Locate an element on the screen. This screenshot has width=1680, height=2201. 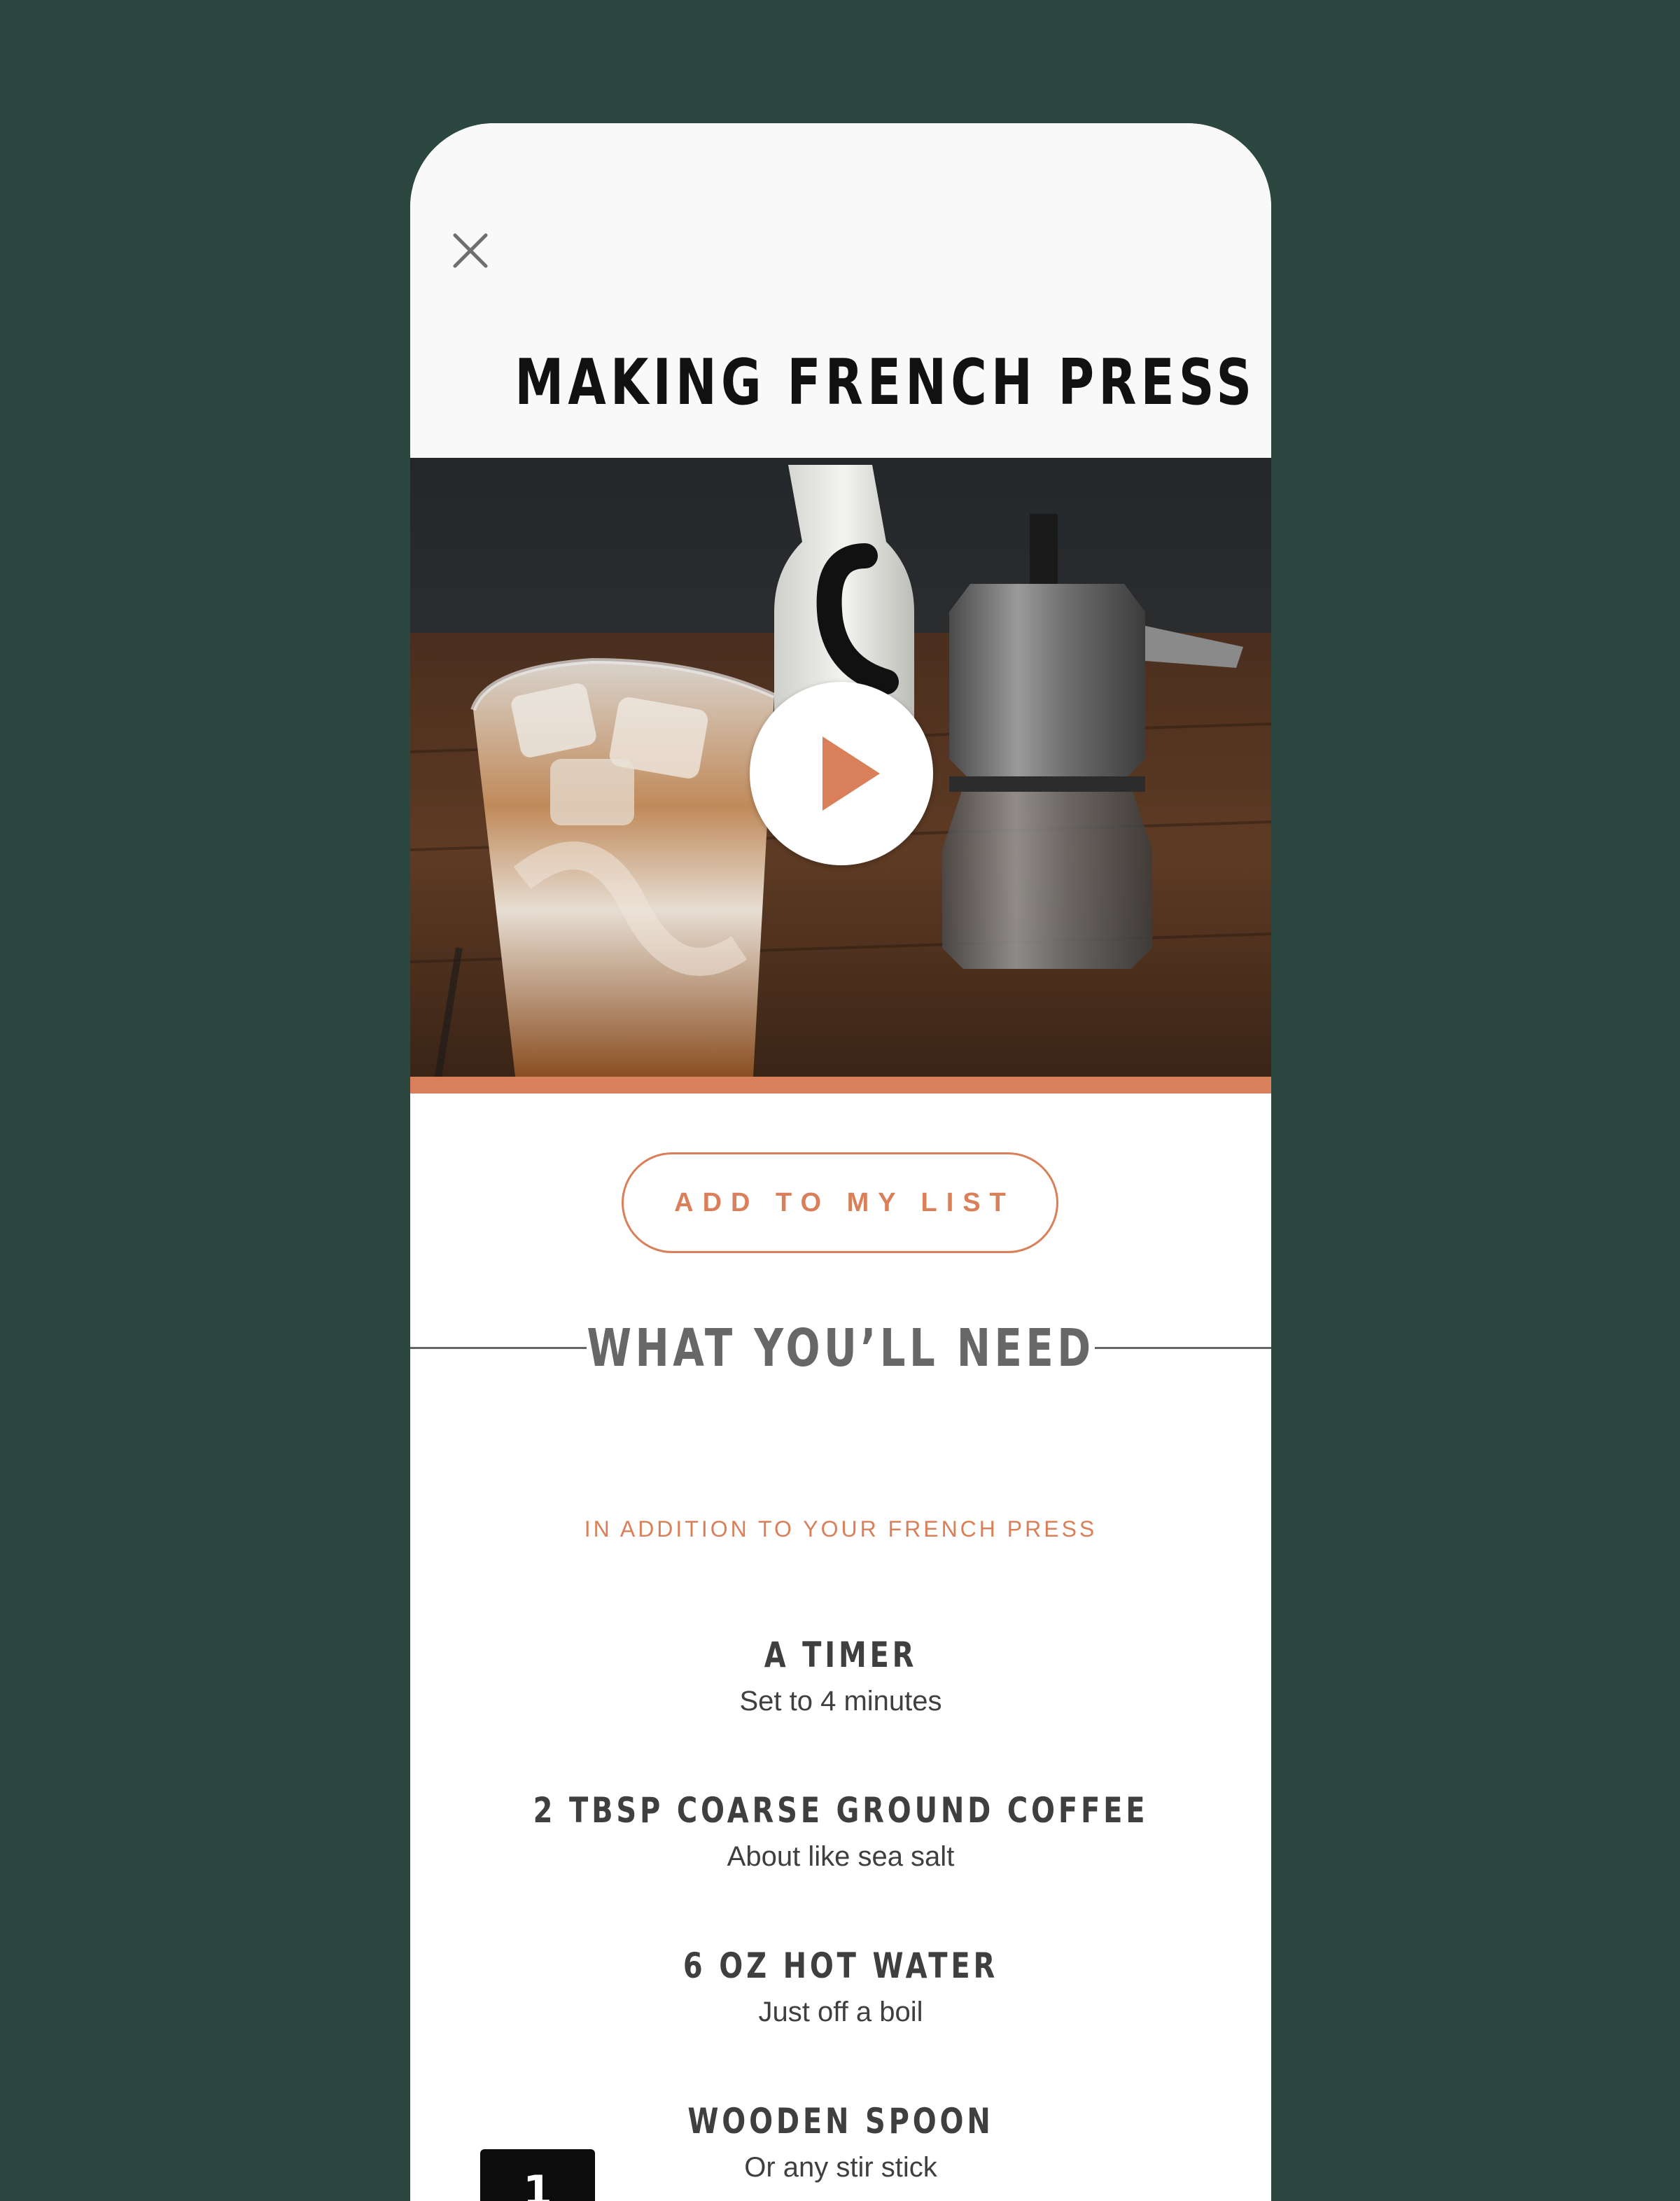
item-name: 6 OZ HOT WATER is located at coordinates (840, 1966).